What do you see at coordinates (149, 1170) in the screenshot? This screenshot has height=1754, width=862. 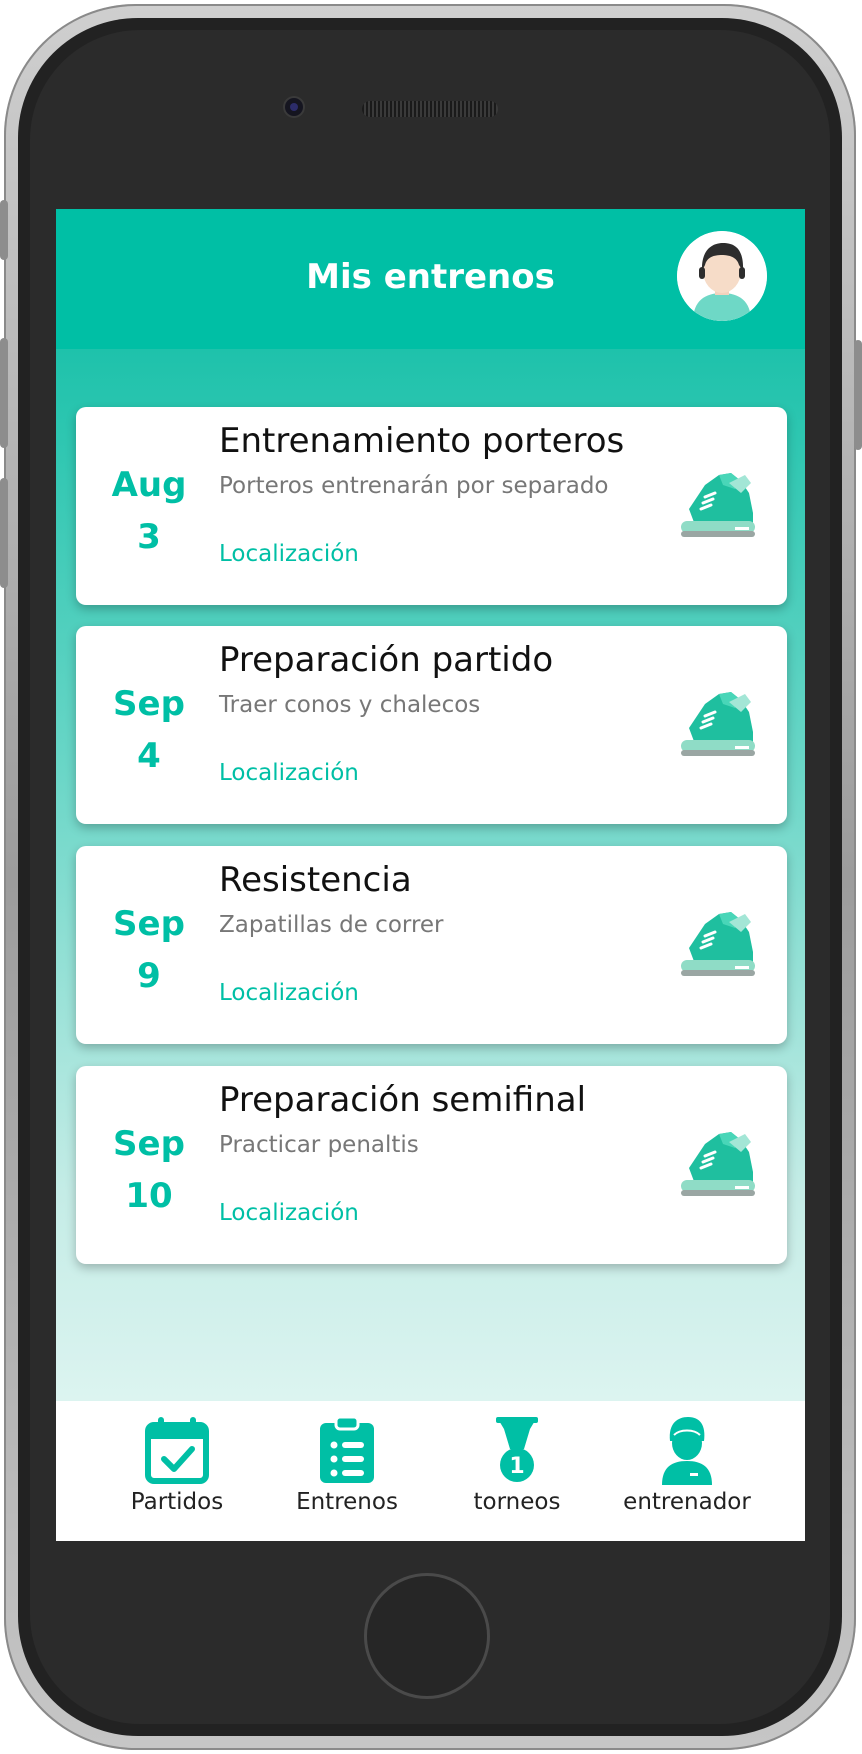 I see `training-date: Sep 10` at bounding box center [149, 1170].